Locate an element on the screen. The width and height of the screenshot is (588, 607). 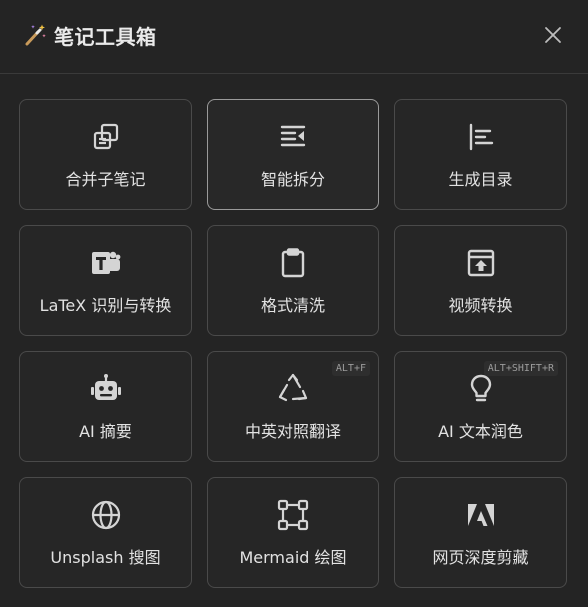
tool-video-convert: 视频转换 is located at coordinates (480, 280).